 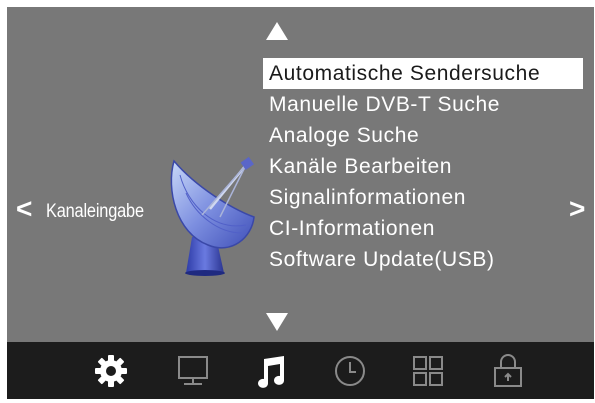 I want to click on scroll-down-arrow-icon, so click(x=277, y=322).